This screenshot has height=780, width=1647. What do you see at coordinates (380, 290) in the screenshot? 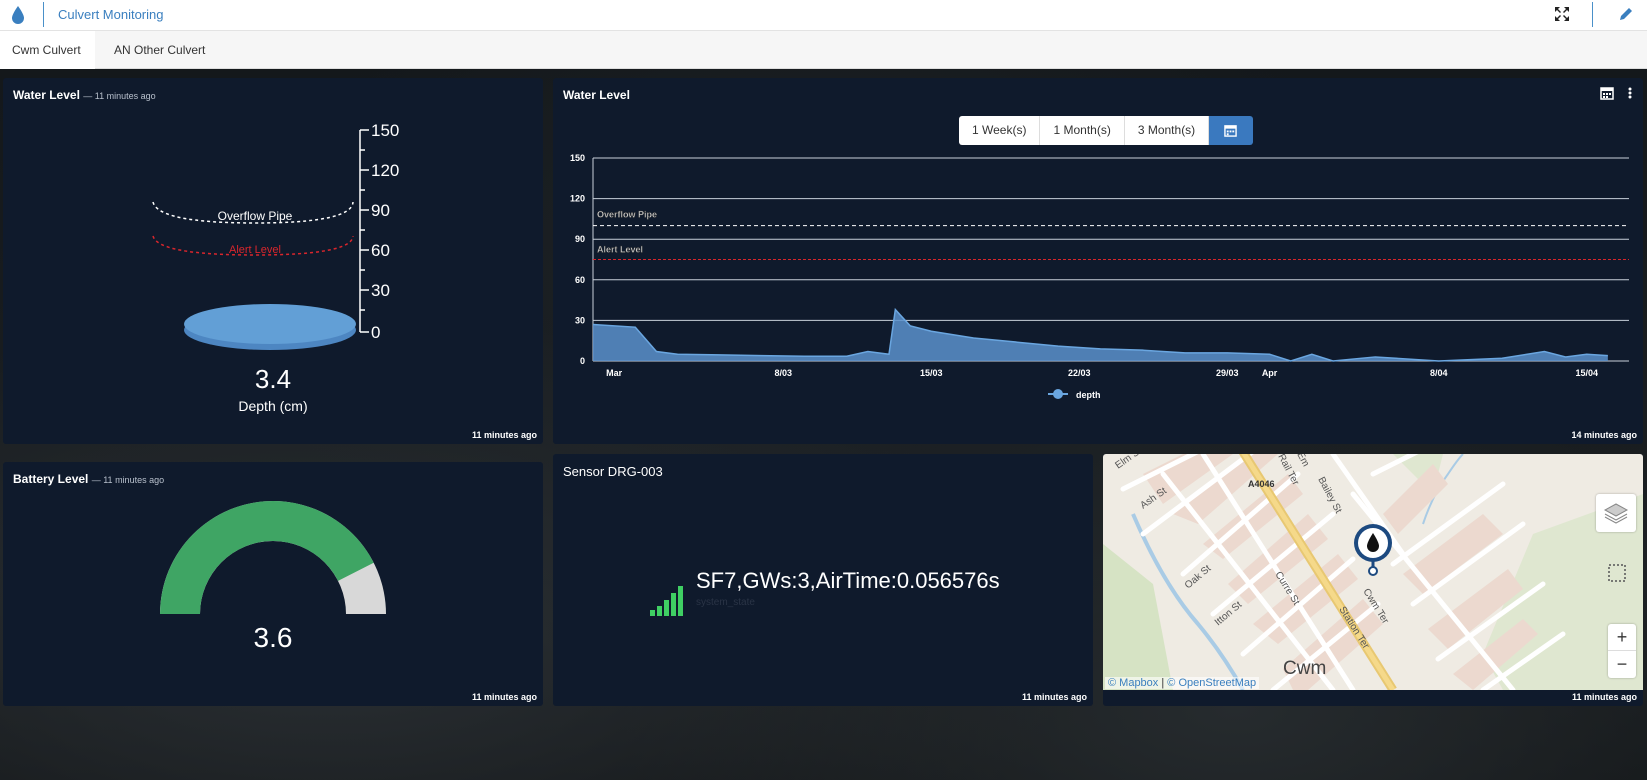
I see `scale-tick: 30` at bounding box center [380, 290].